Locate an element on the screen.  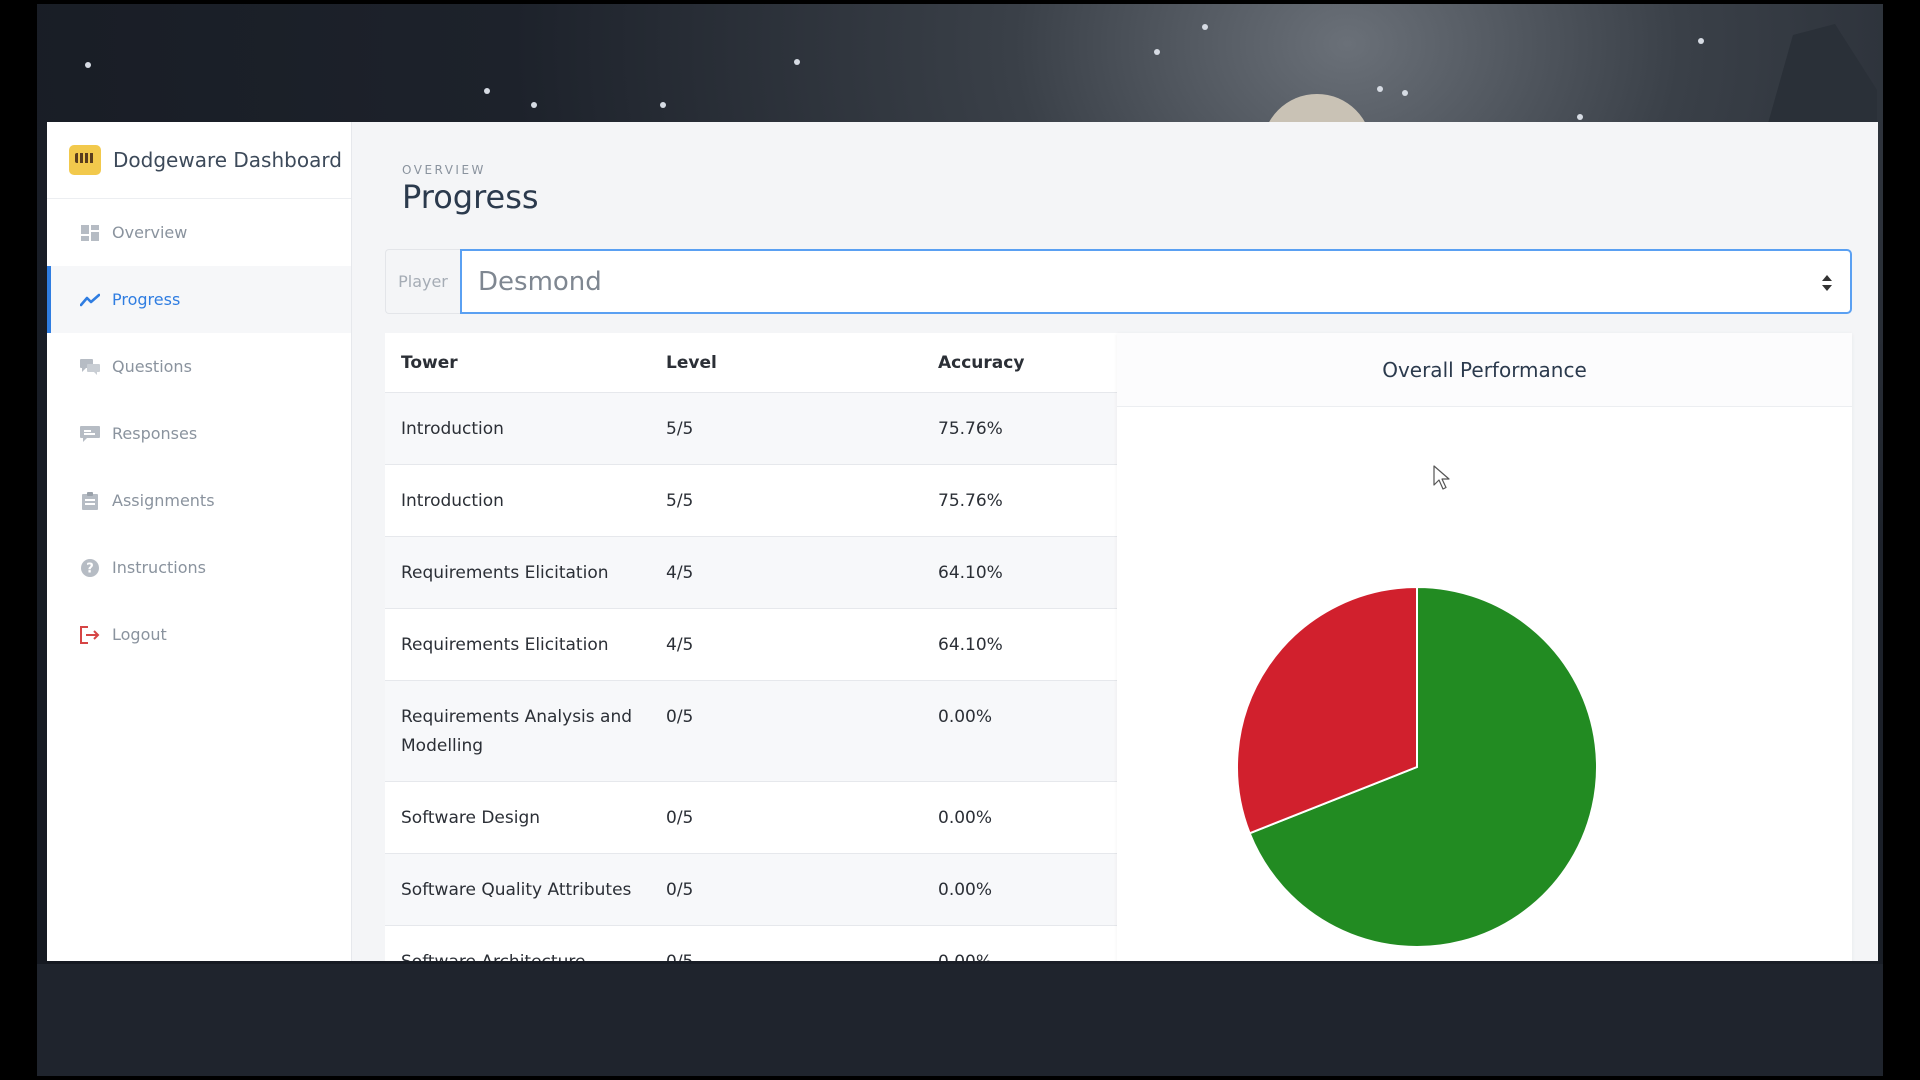
sidebar-item-label: Overview is located at coordinates (150, 232).